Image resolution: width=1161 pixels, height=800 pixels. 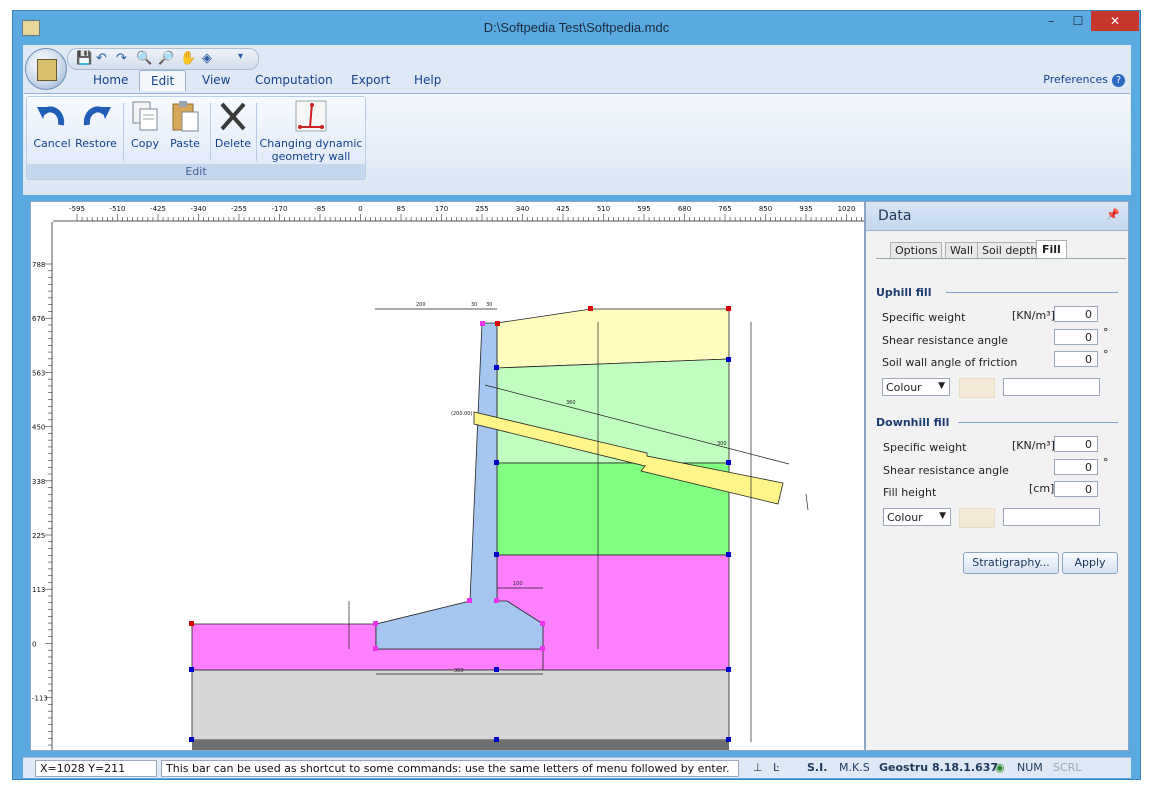 I want to click on copy-button: Copy, so click(x=145, y=124).